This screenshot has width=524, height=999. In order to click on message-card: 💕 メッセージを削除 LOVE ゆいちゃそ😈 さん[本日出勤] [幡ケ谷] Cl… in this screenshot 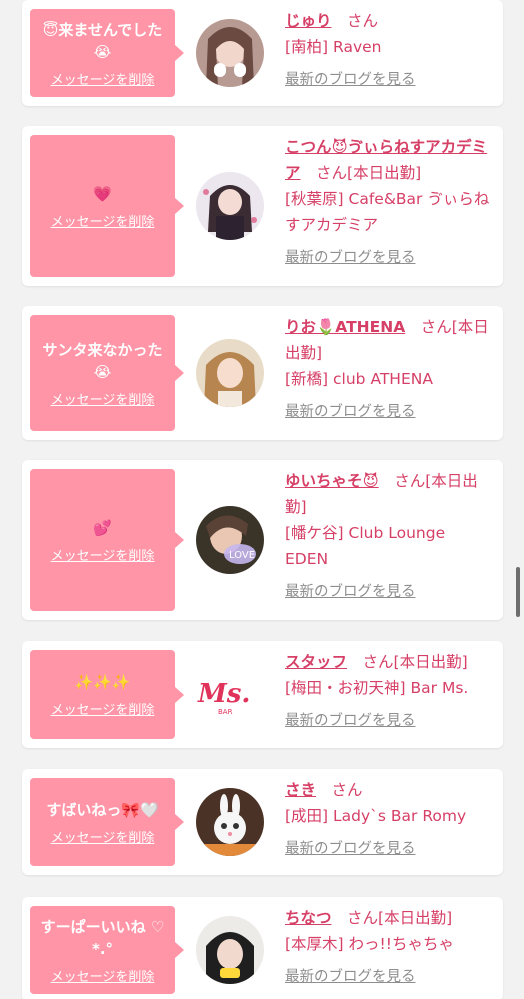, I will do `click(262, 540)`.